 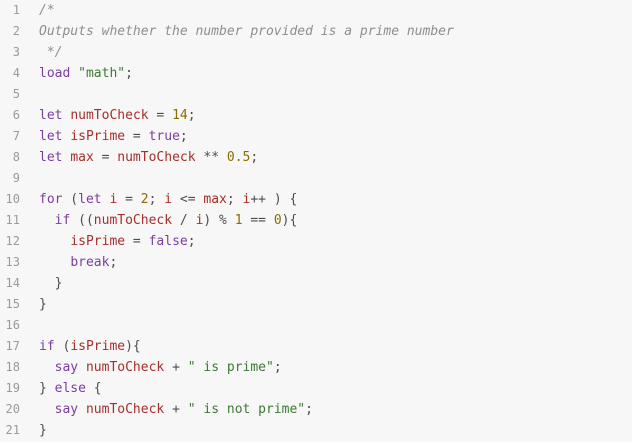 I want to click on code-token-comment: /*, so click(x=47, y=10).